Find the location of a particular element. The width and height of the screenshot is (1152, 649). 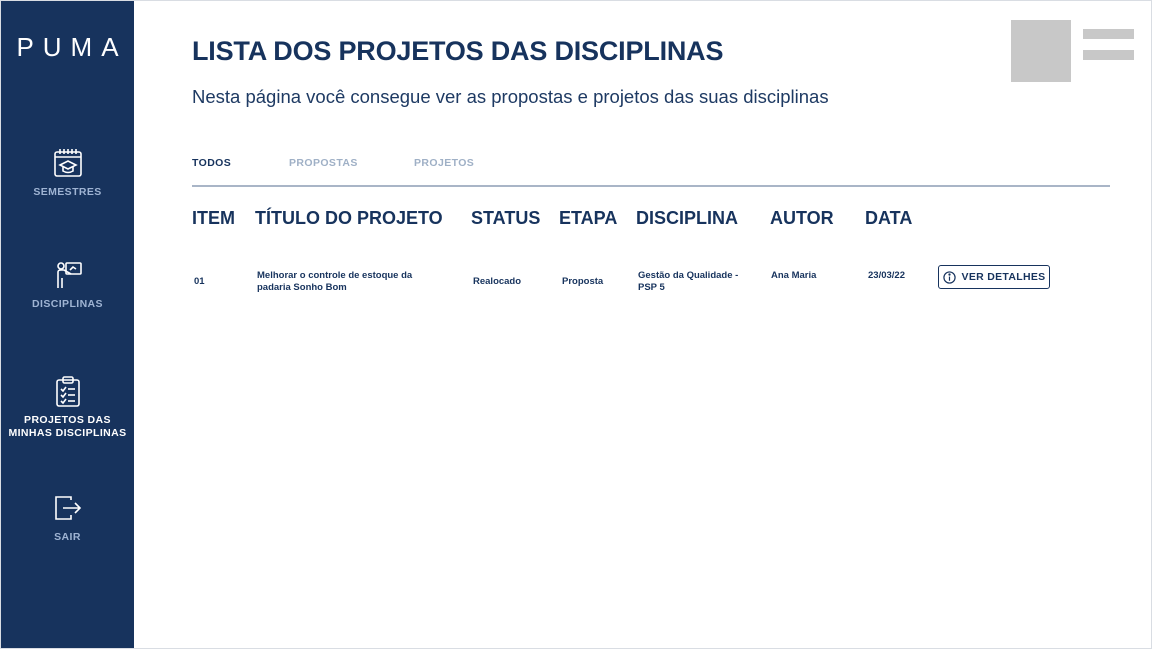

tab-todos: TODOS is located at coordinates (211, 163).